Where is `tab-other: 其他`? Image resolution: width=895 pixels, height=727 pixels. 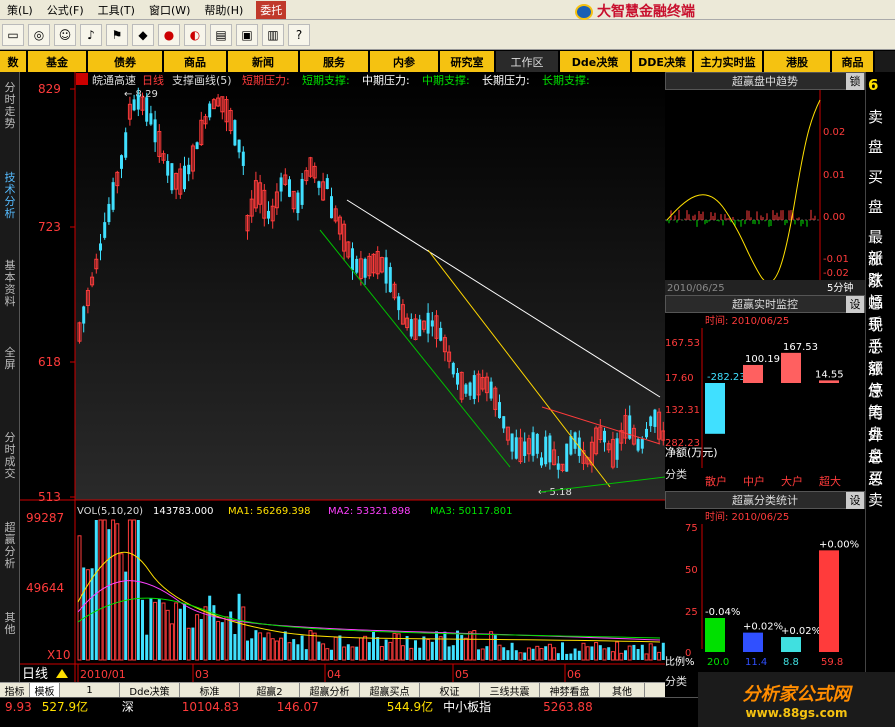
tab-other: 其他 is located at coordinates (10, 624).